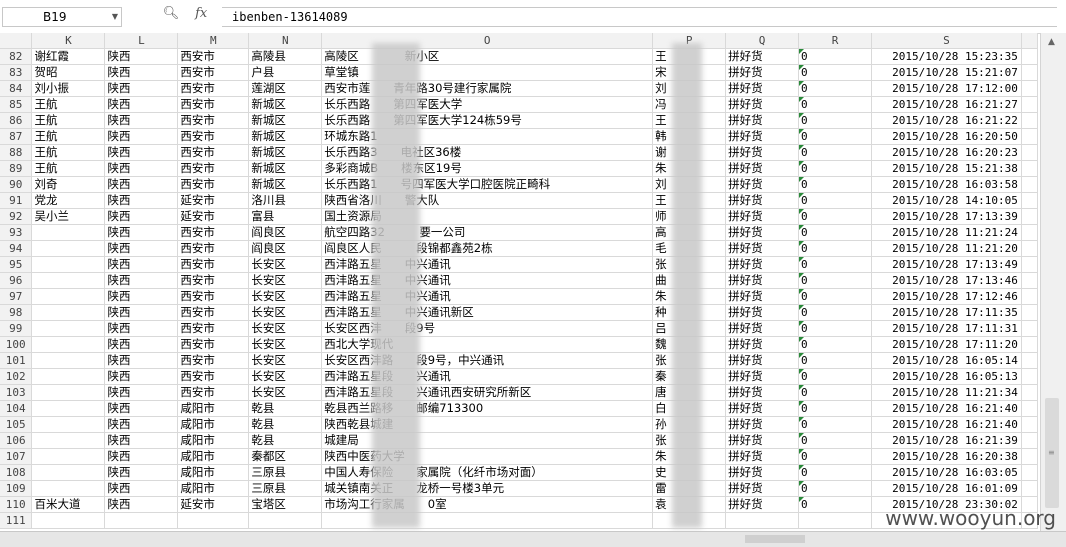 The width and height of the screenshot is (1066, 547). What do you see at coordinates (16, 248) in the screenshot?
I see `row-number: 94` at bounding box center [16, 248].